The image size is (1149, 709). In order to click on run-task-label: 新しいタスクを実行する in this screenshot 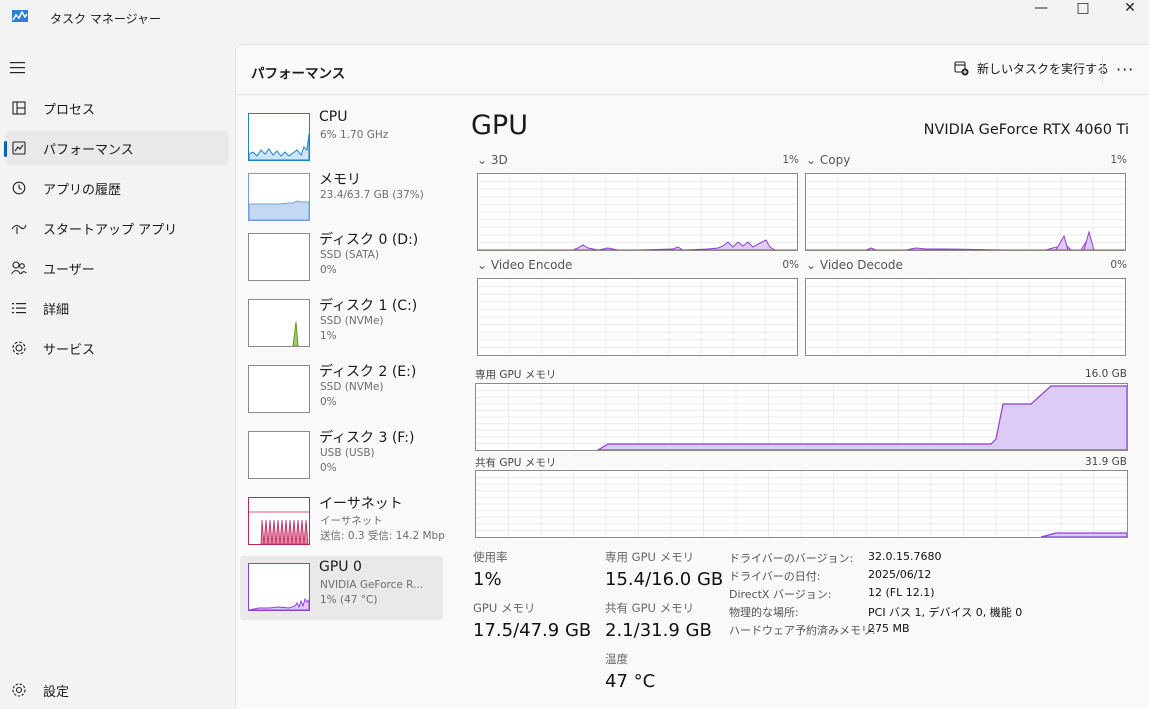, I will do `click(1043, 69)`.